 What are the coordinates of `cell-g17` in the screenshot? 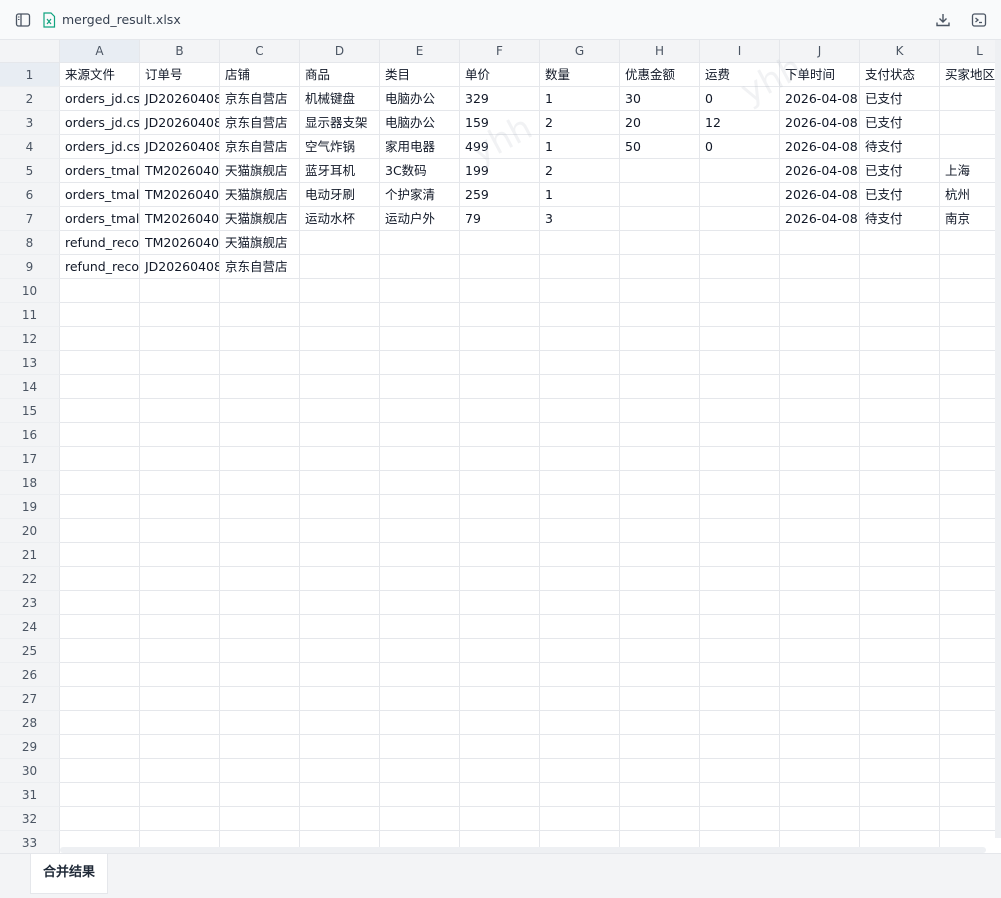 It's located at (580, 459).